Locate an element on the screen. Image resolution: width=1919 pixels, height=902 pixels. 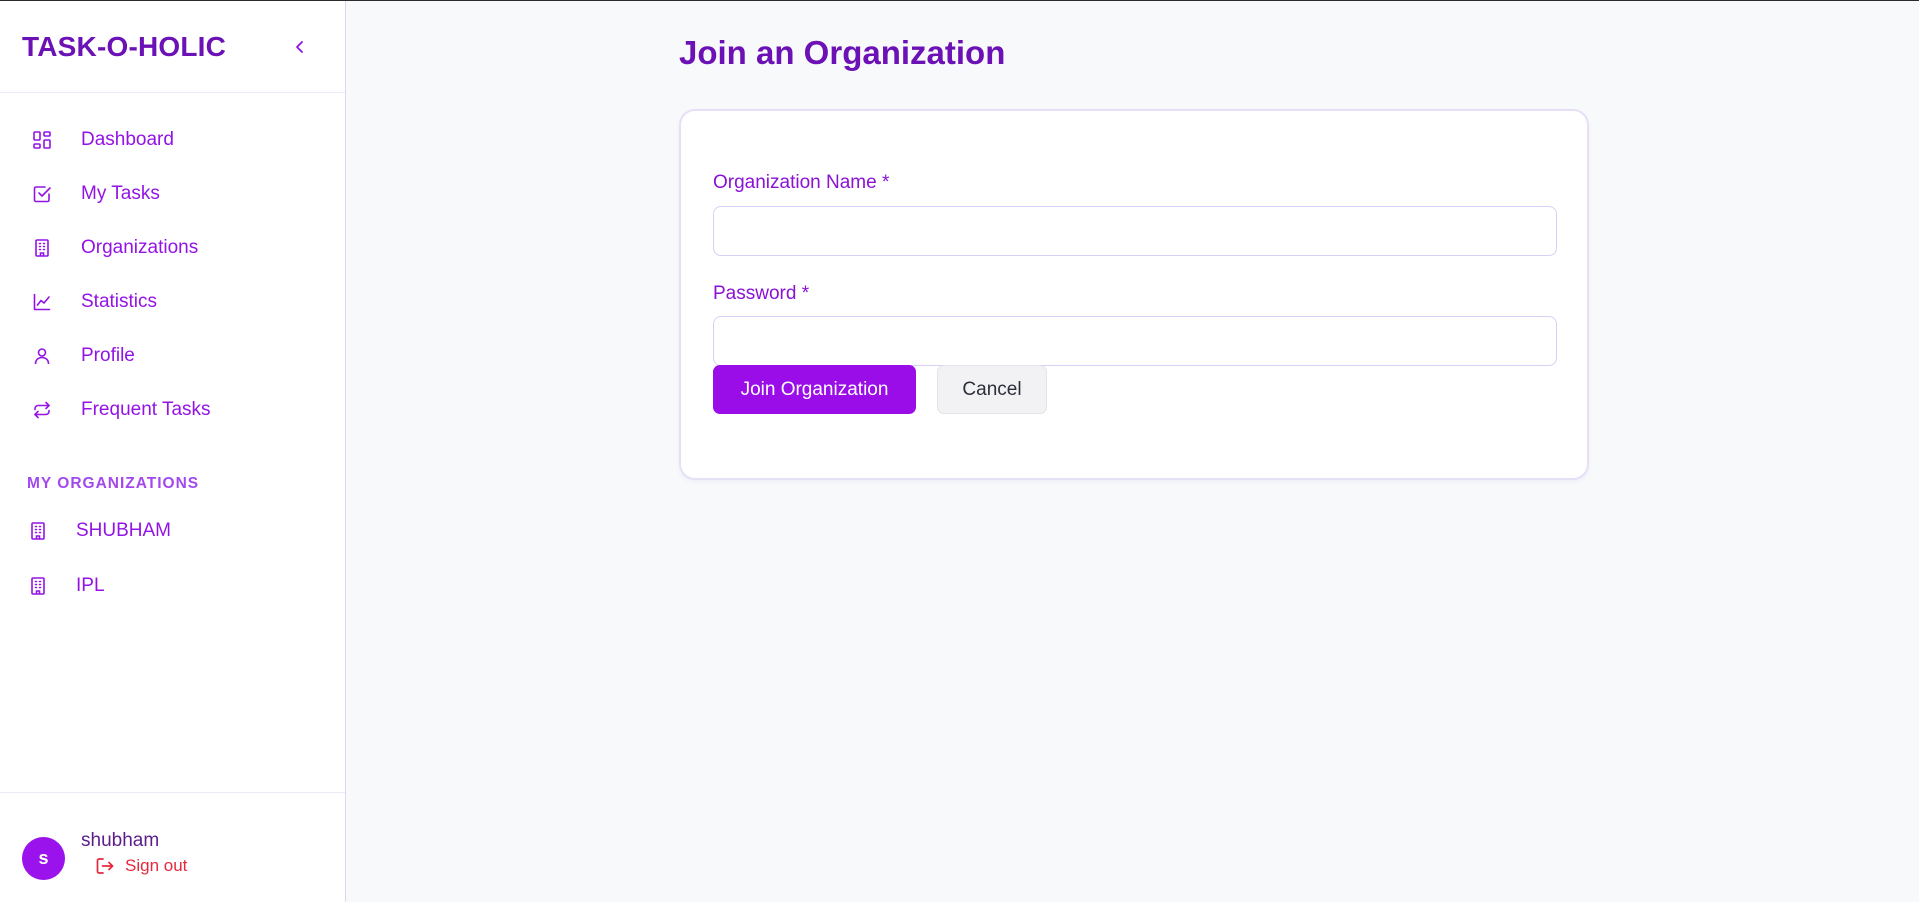
org-label: IPL is located at coordinates (90, 585).